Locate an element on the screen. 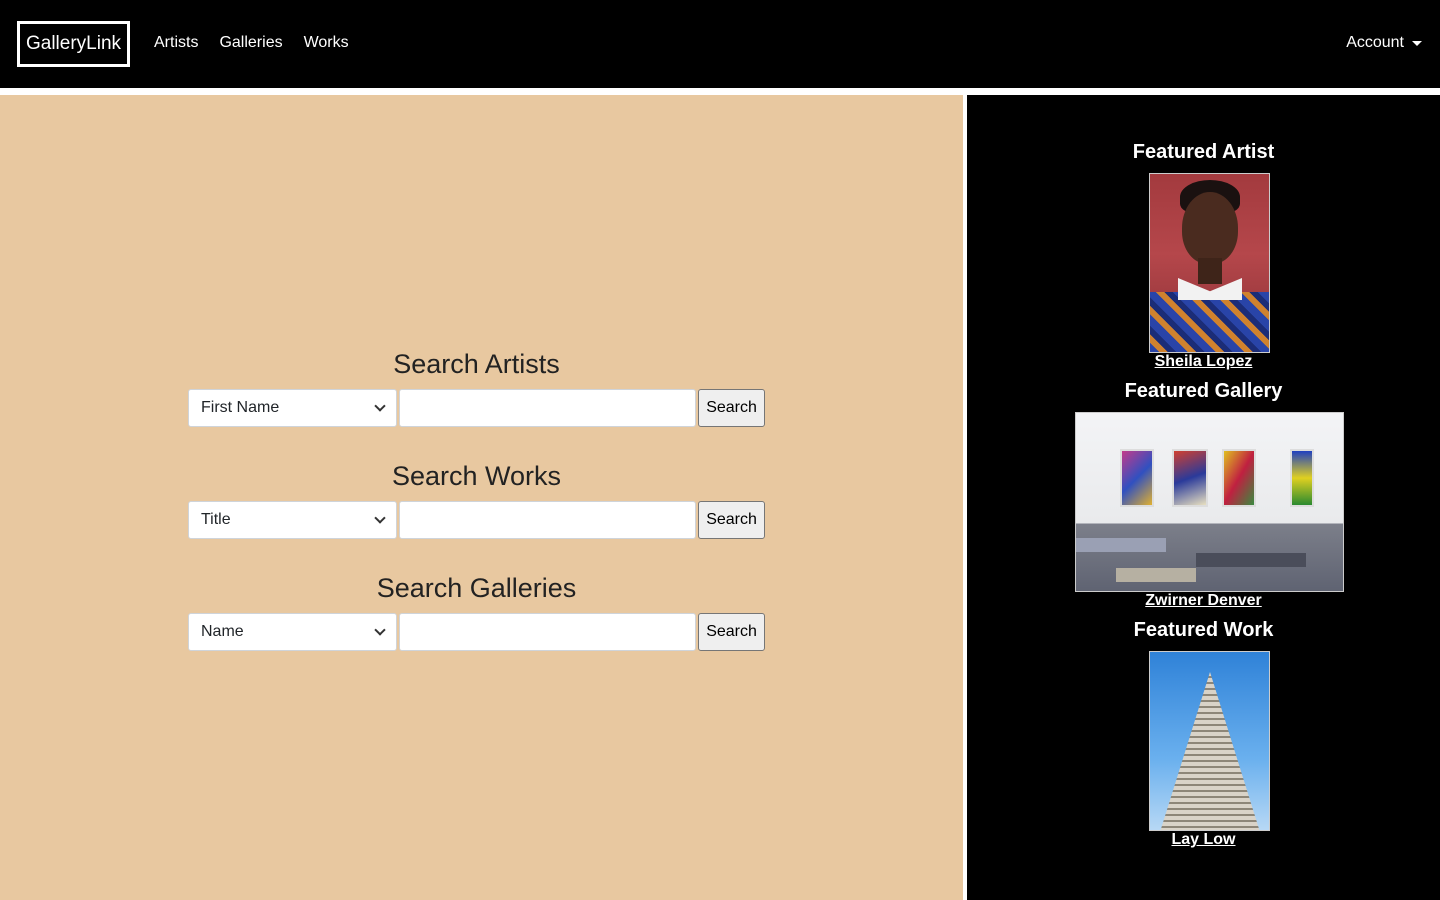 The height and width of the screenshot is (900, 1440). account-dropdown: Account is located at coordinates (1384, 43).